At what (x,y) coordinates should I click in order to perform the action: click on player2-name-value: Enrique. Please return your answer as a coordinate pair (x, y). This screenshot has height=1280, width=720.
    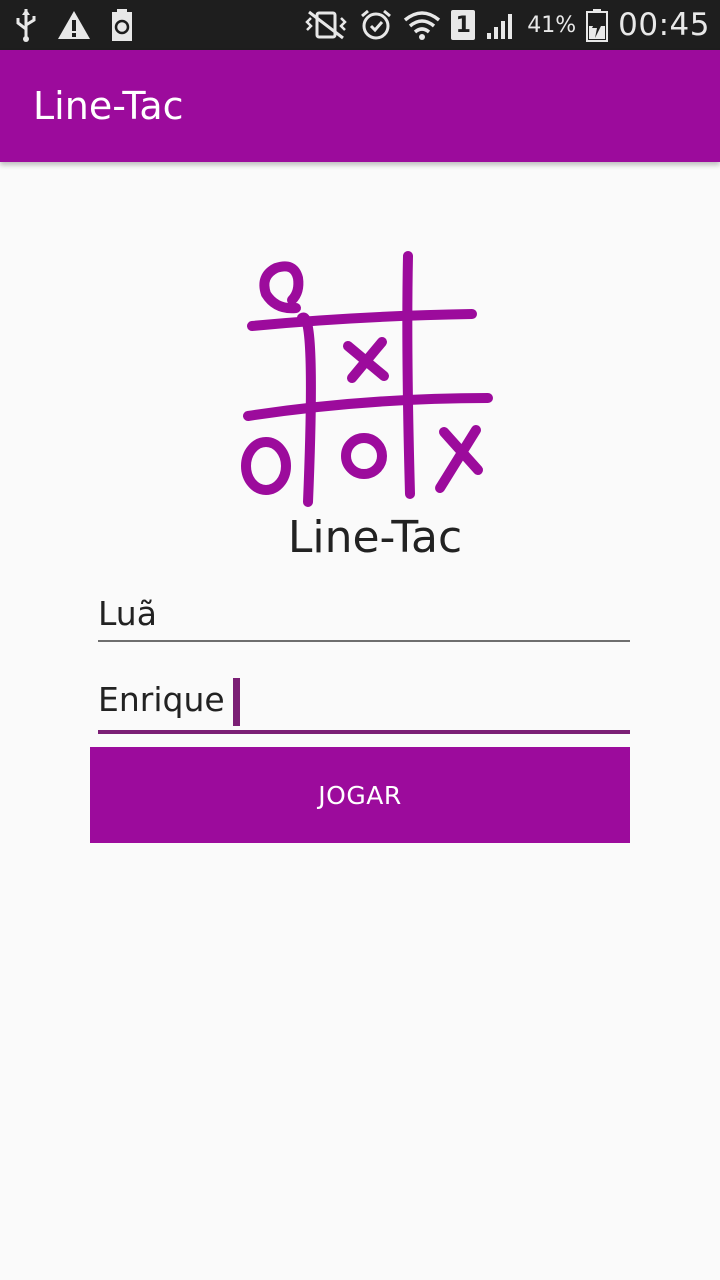
    Looking at the image, I should click on (161, 699).